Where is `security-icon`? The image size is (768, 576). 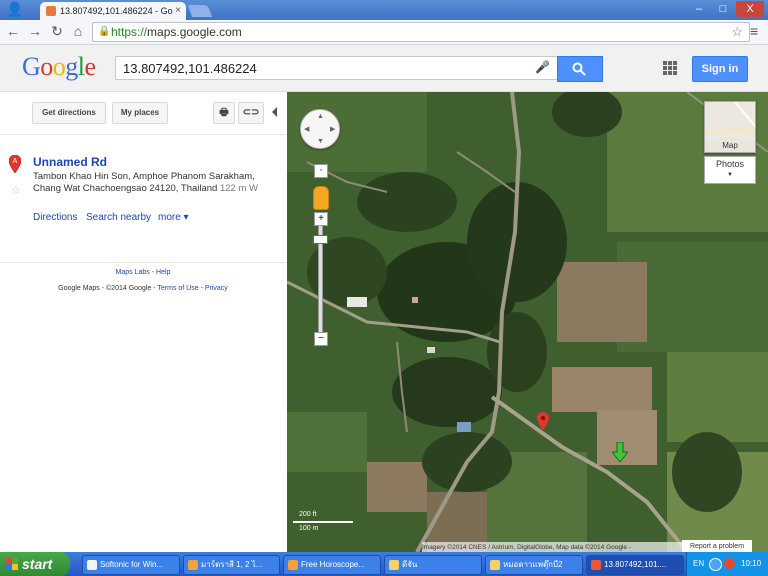
security-icon is located at coordinates (729, 563).